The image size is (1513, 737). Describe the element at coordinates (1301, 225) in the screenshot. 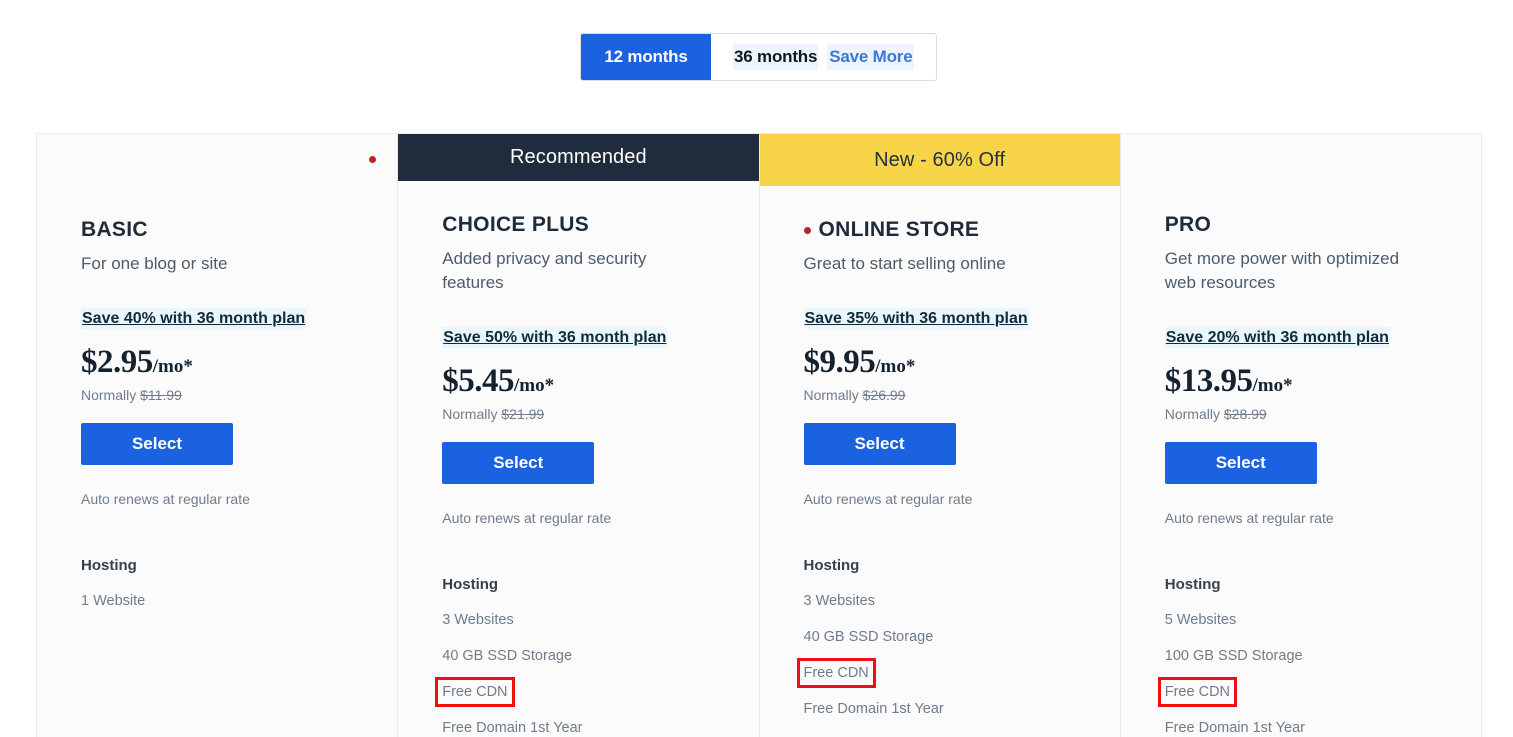

I see `plan-title-row: PRO` at that location.